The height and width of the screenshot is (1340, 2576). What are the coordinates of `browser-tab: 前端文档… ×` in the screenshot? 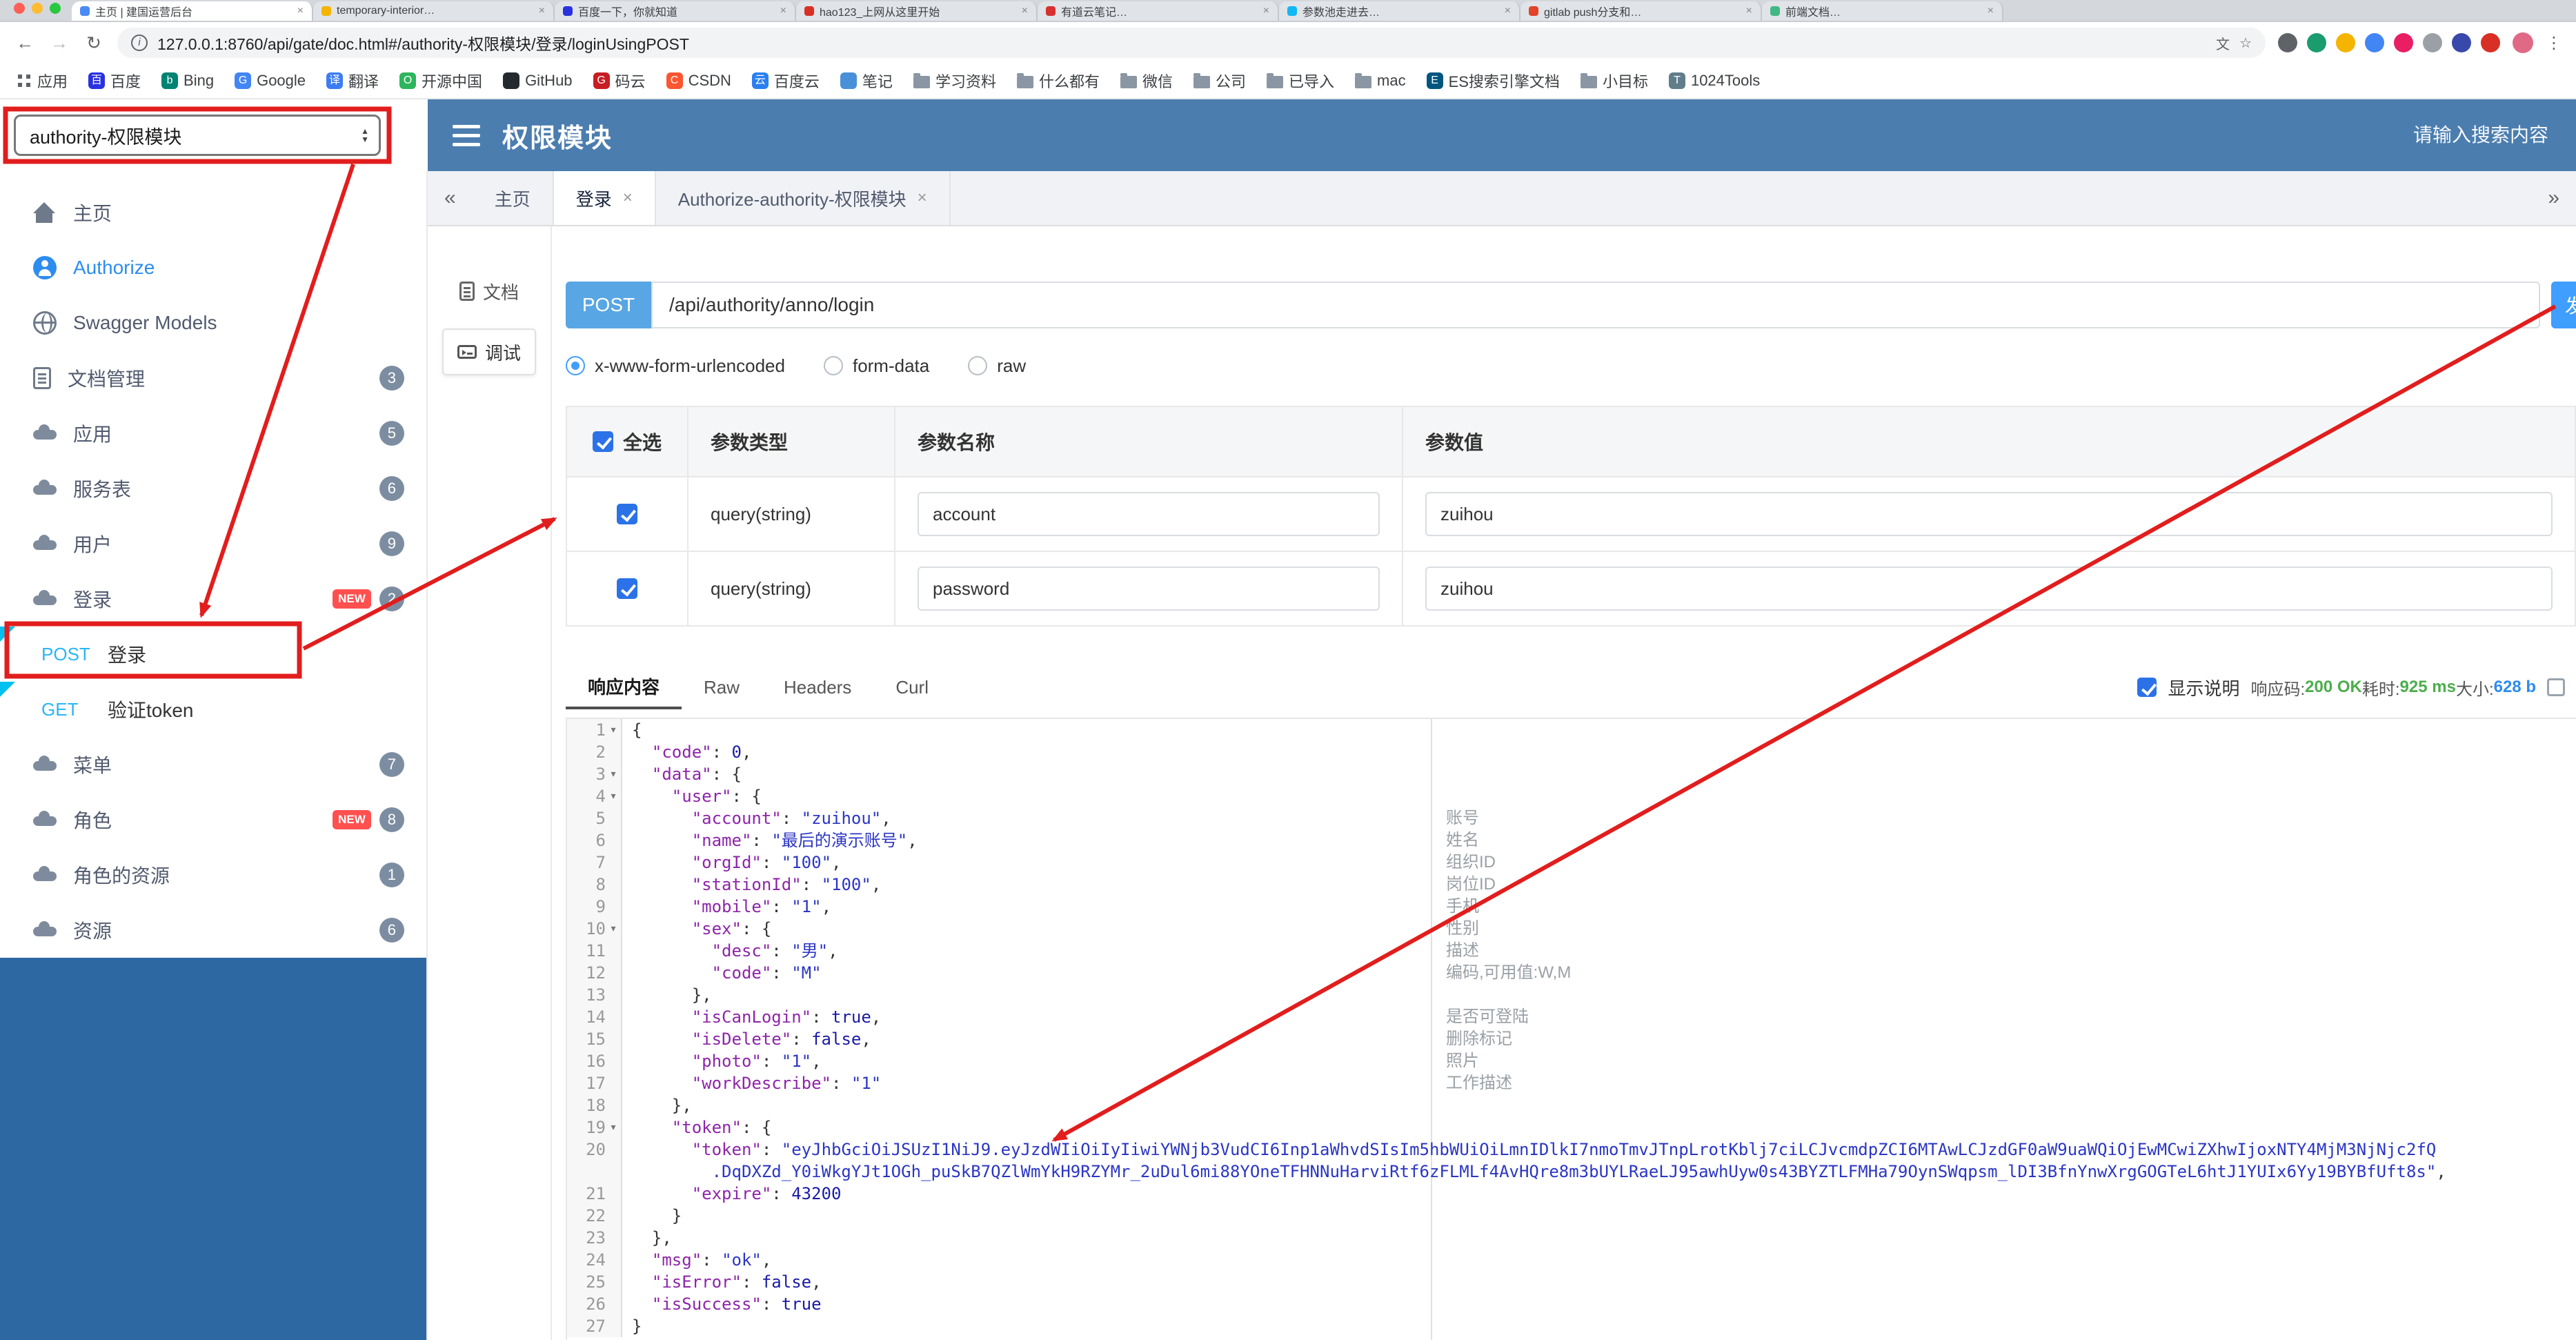 It's located at (1882, 11).